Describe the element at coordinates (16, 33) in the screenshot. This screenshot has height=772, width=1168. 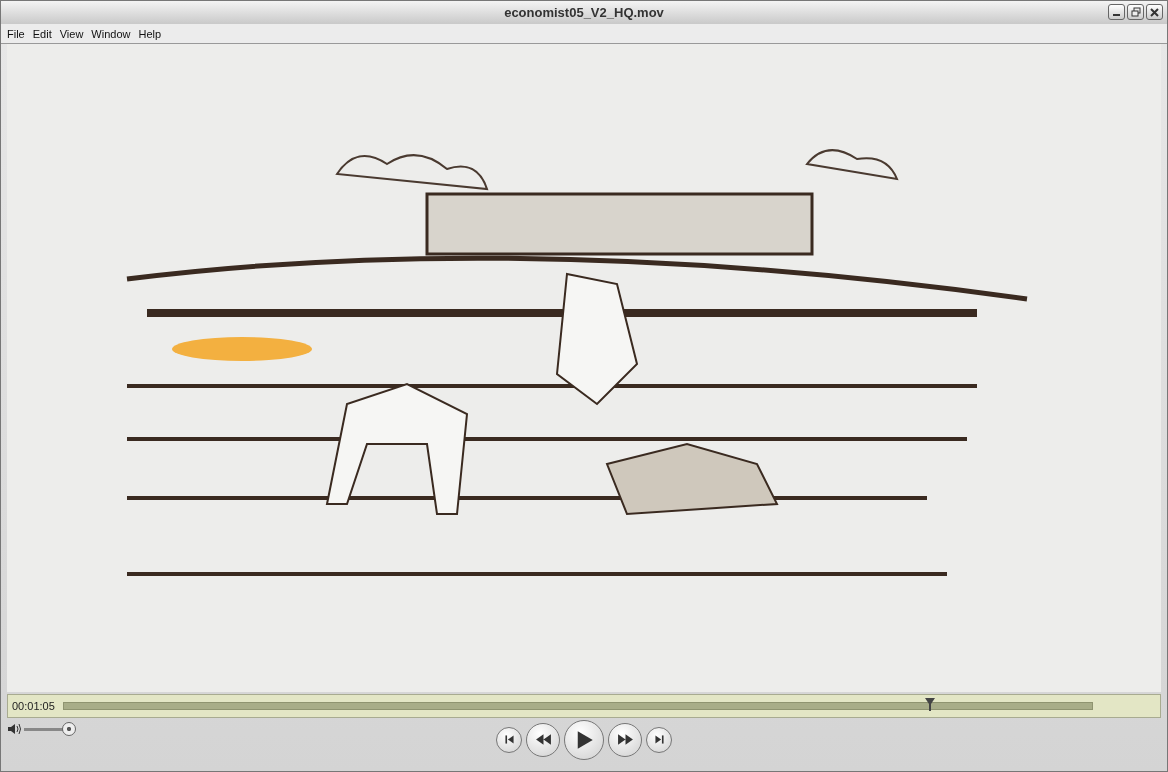
I see `menu-item: File` at that location.